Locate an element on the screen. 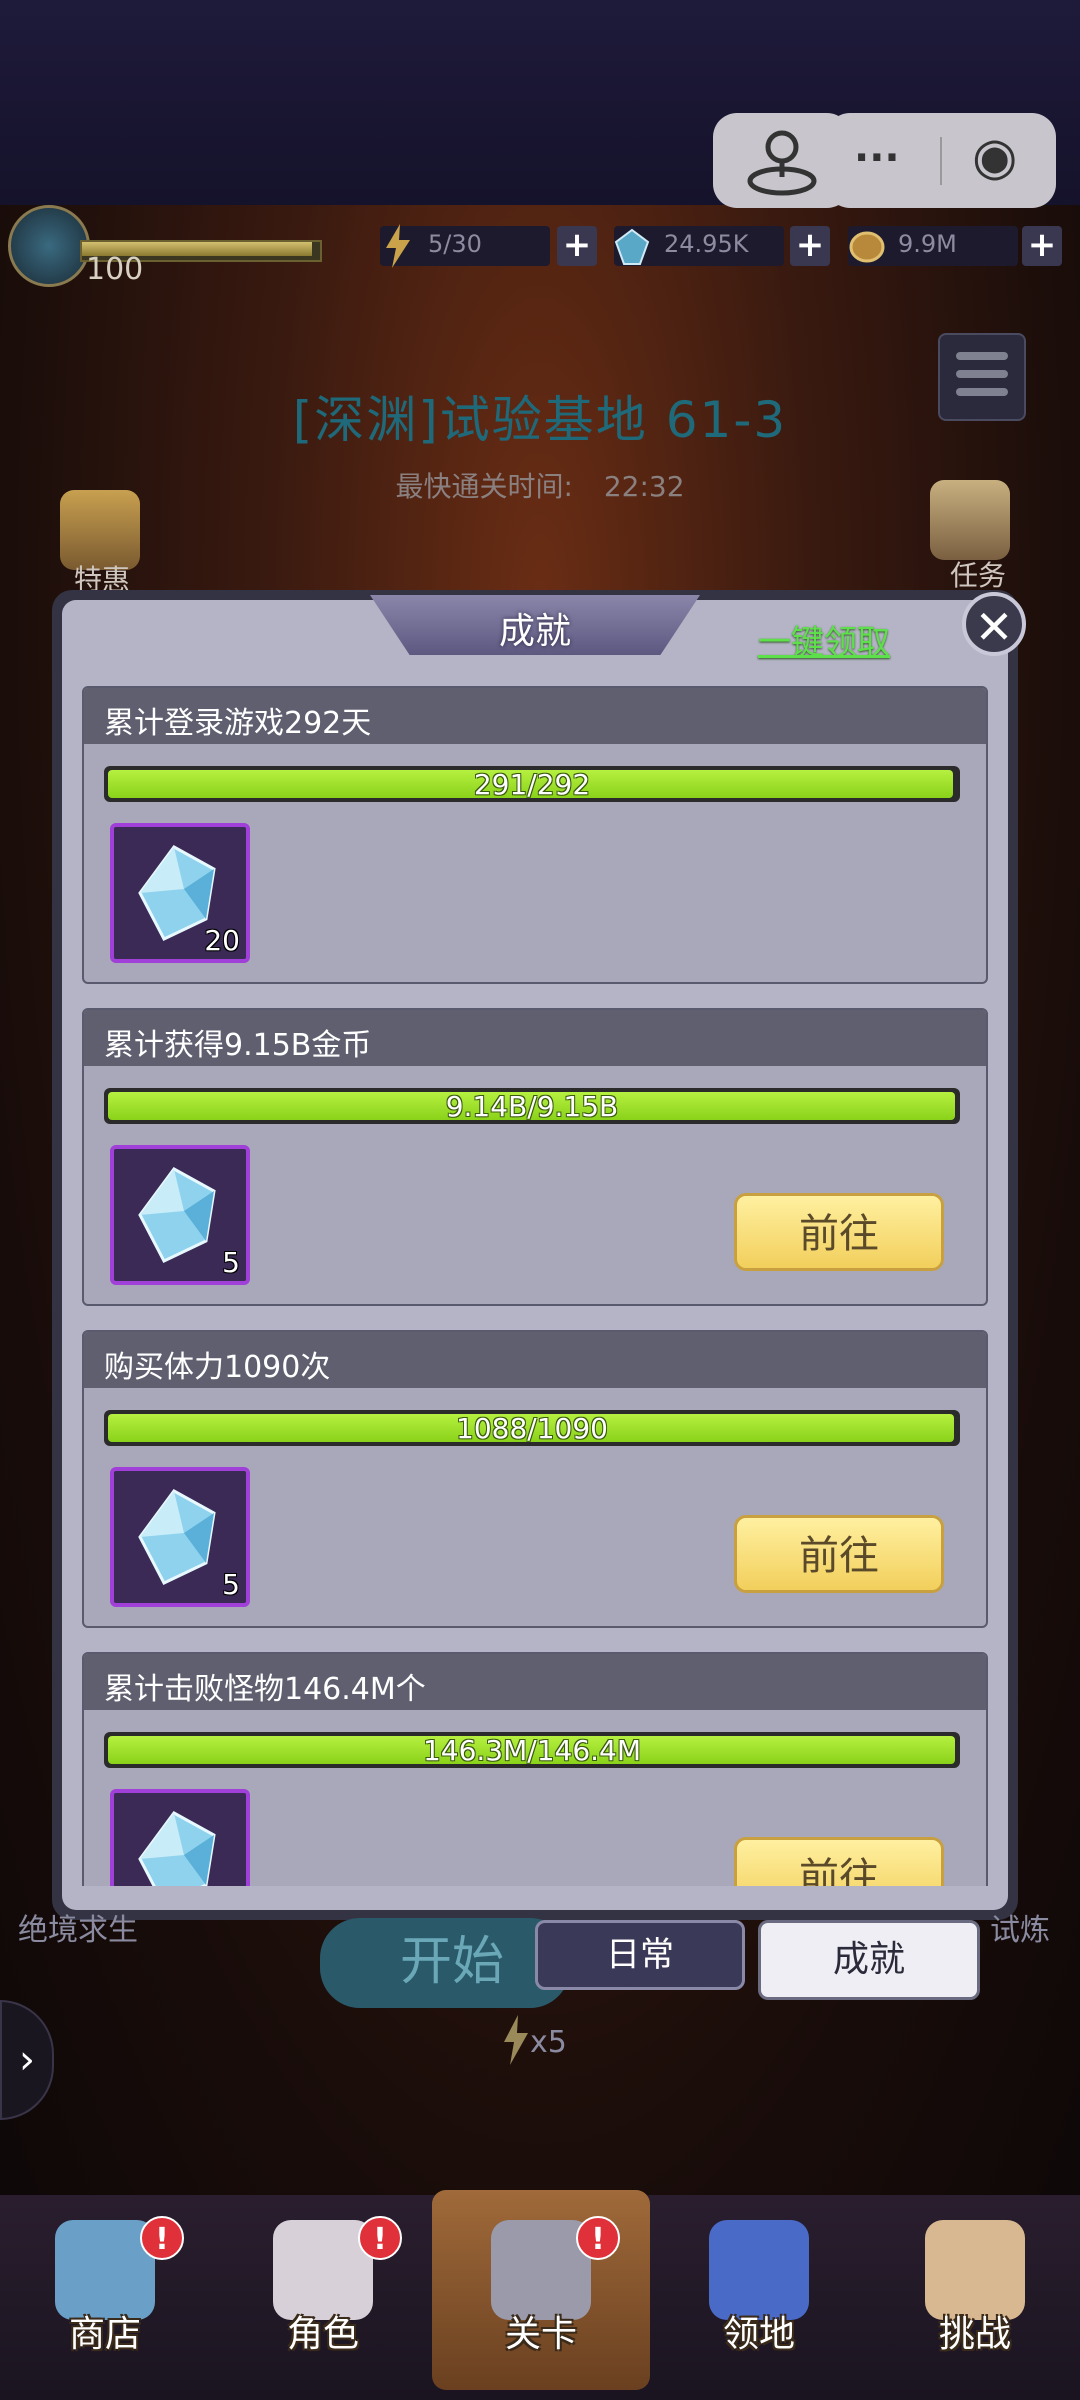 Image resolution: width=1080 pixels, height=2400 pixels. fastest-label: 最快通关时间: is located at coordinates (484, 486).